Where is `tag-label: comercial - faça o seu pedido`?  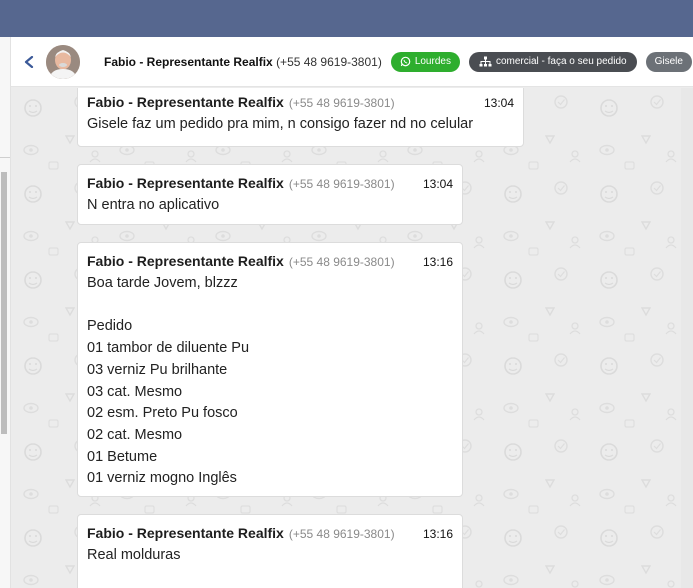 tag-label: comercial - faça o seu pedido is located at coordinates (561, 61).